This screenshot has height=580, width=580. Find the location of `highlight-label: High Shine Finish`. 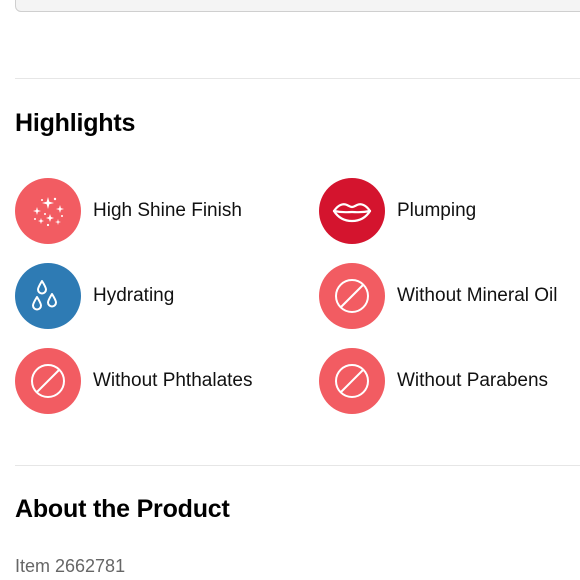

highlight-label: High Shine Finish is located at coordinates (167, 210).